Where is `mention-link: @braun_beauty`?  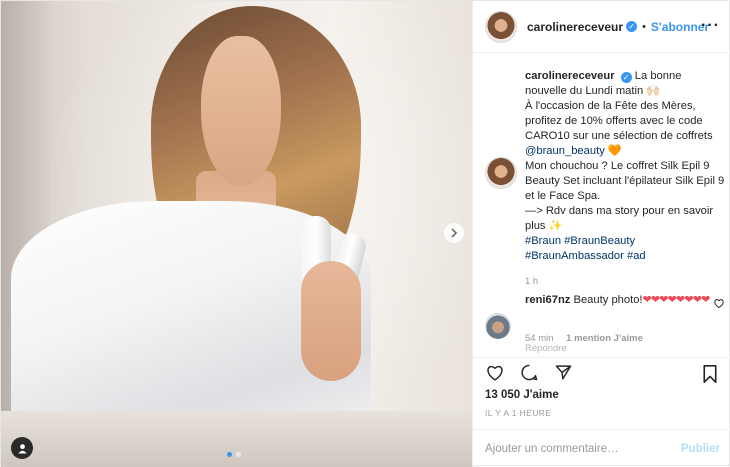 mention-link: @braun_beauty is located at coordinates (565, 151).